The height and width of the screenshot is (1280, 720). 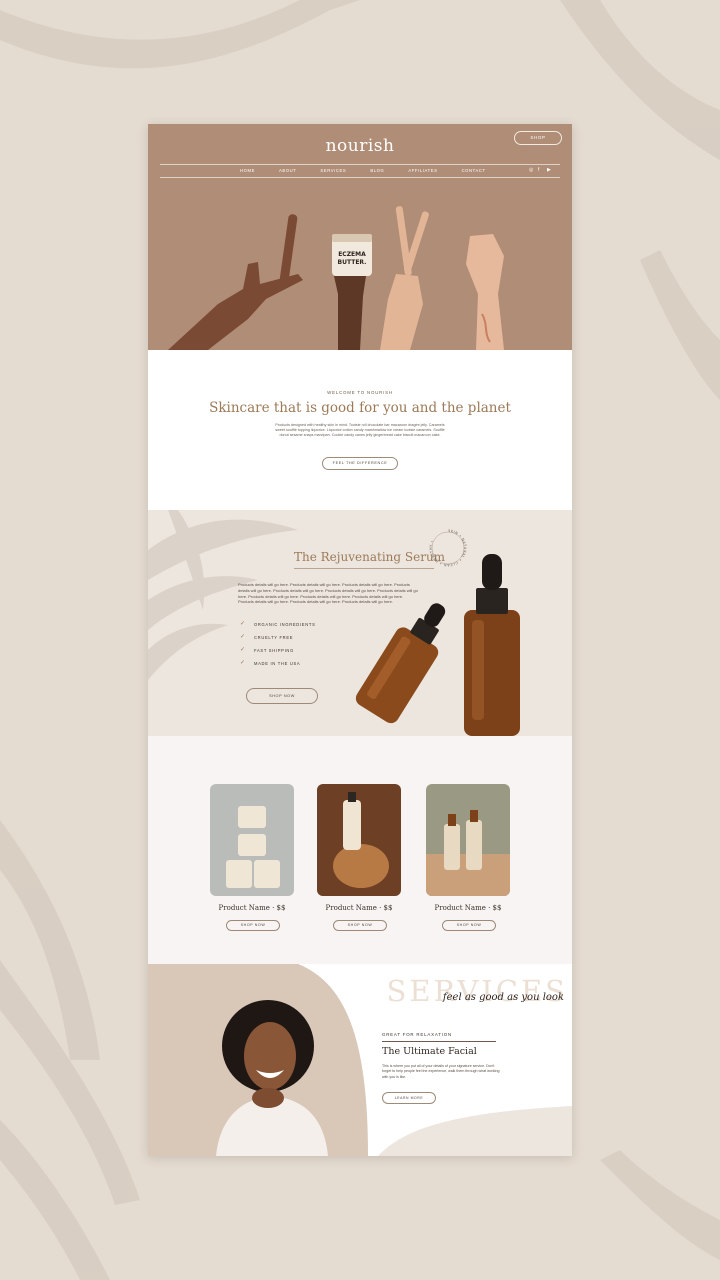 I want to click on instagram-icon: ◎, so click(x=531, y=170).